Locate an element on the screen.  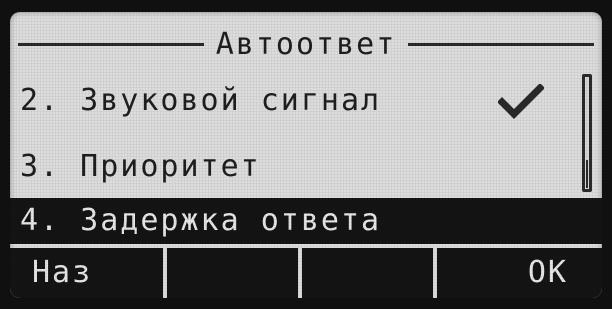
menu-item-label: 3. Приоритет is located at coordinates (140, 166).